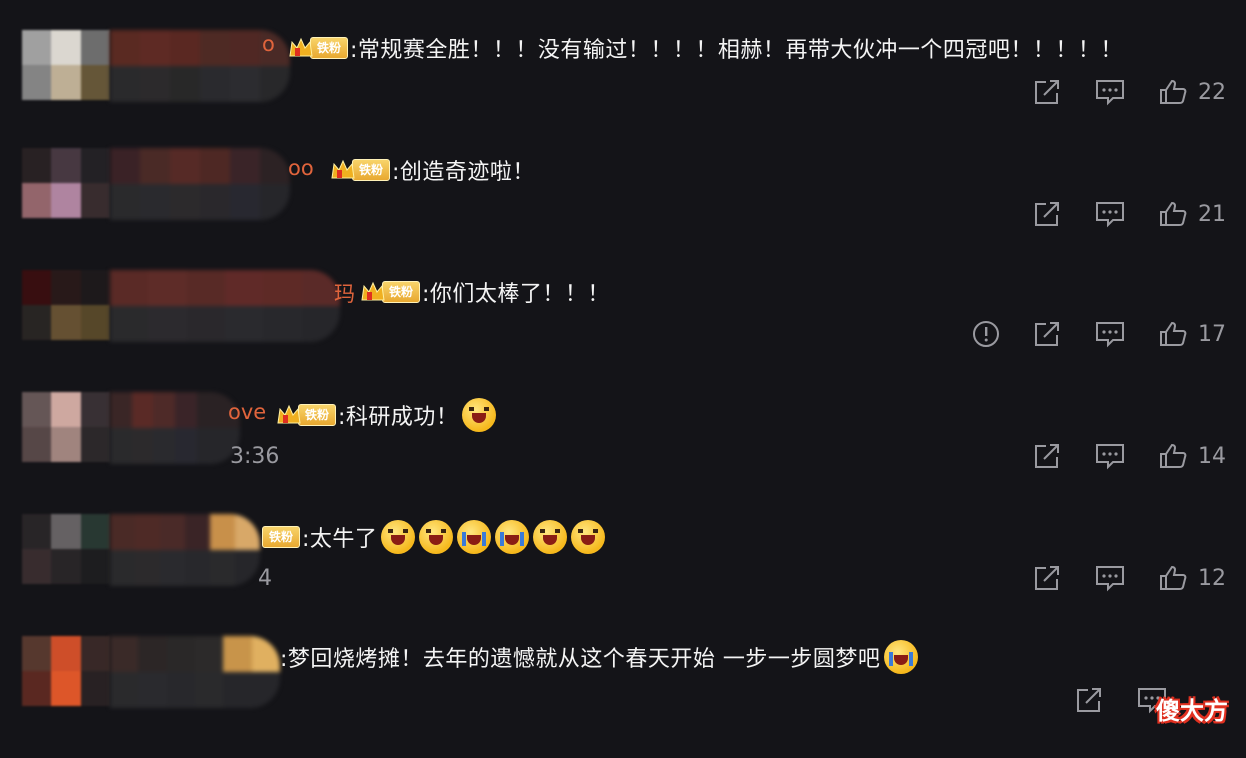 The height and width of the screenshot is (758, 1246). What do you see at coordinates (1192, 214) in the screenshot?
I see `like-button: 21` at bounding box center [1192, 214].